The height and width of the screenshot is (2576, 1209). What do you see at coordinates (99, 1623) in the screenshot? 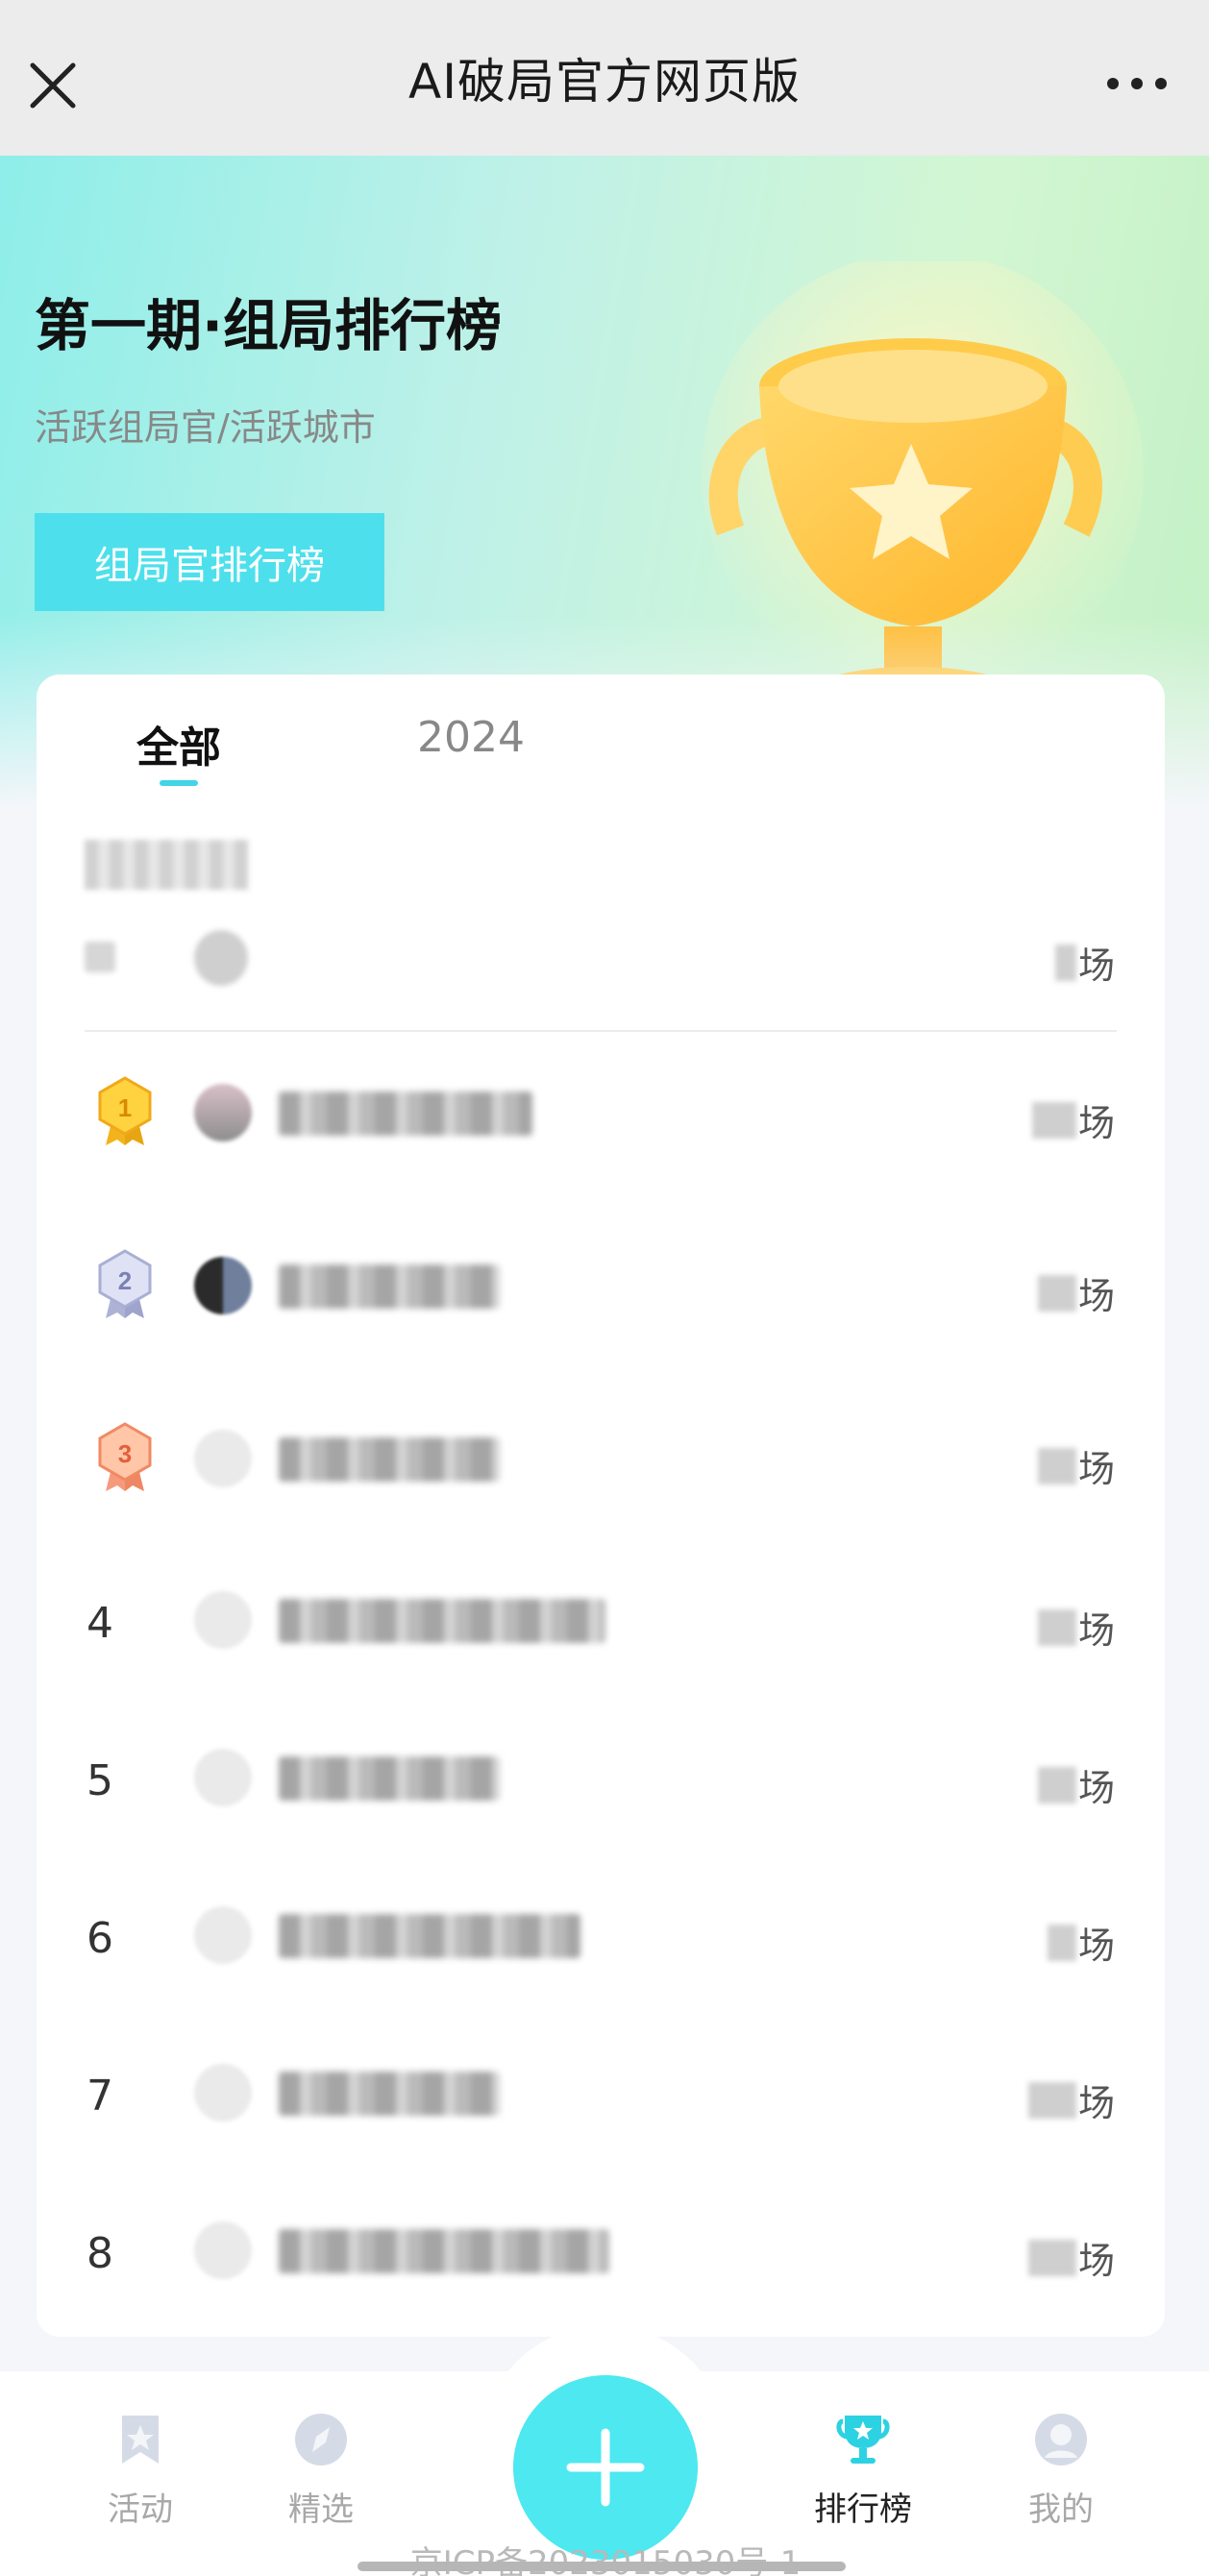
I see `rank-number: 4` at bounding box center [99, 1623].